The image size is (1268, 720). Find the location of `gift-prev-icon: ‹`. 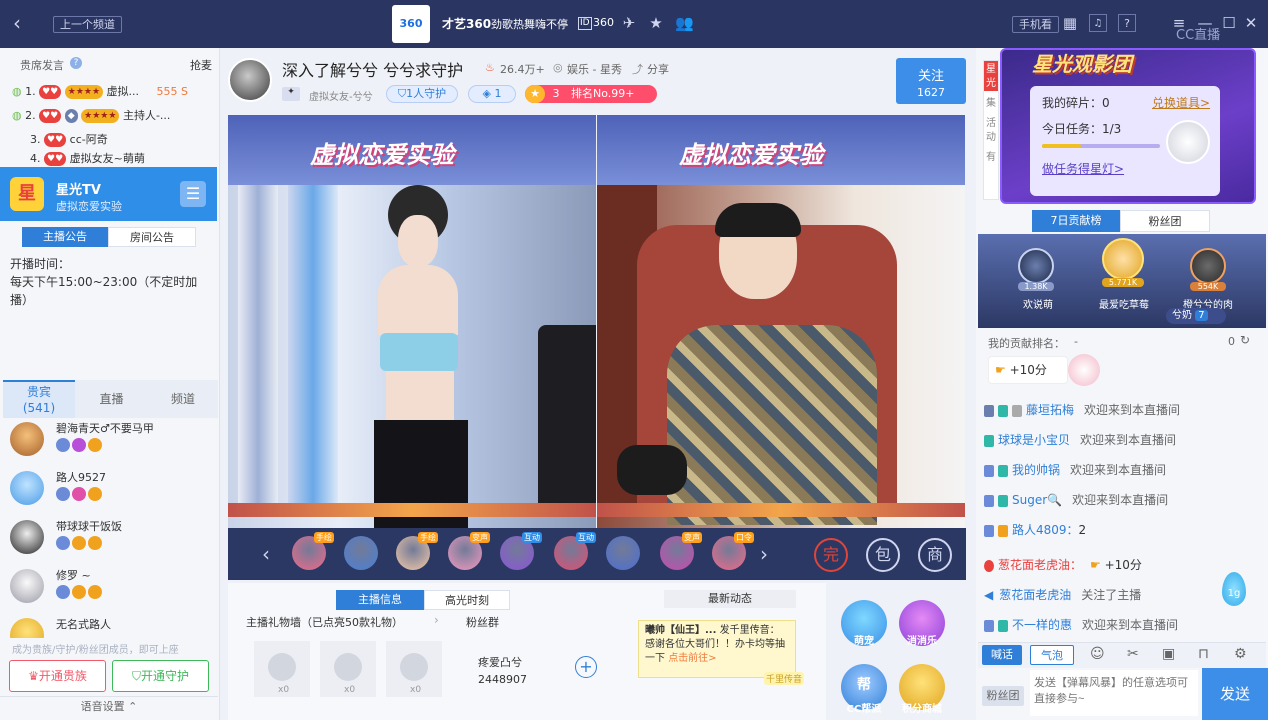

gift-prev-icon: ‹ is located at coordinates (266, 554).